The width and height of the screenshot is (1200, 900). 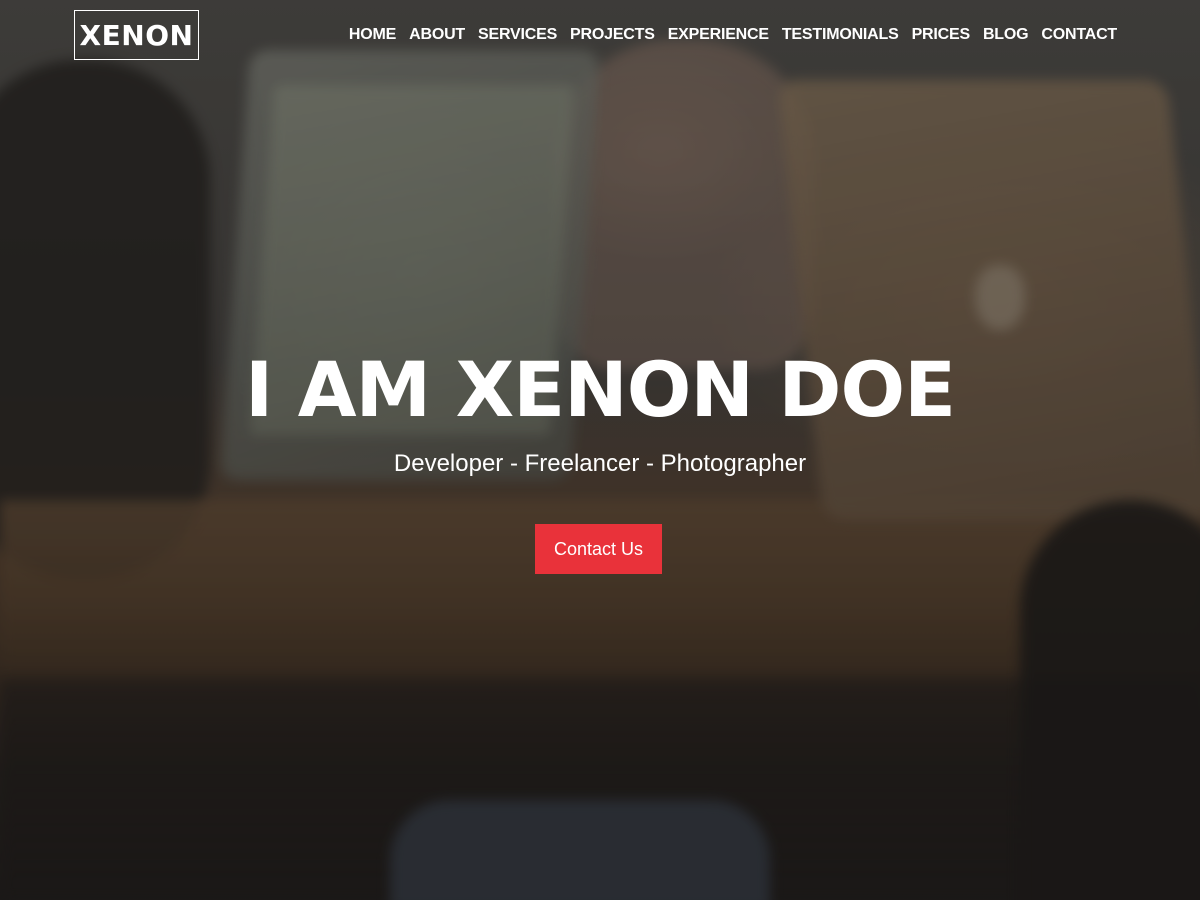 I want to click on nav-item-about: ABOUT, so click(x=437, y=35).